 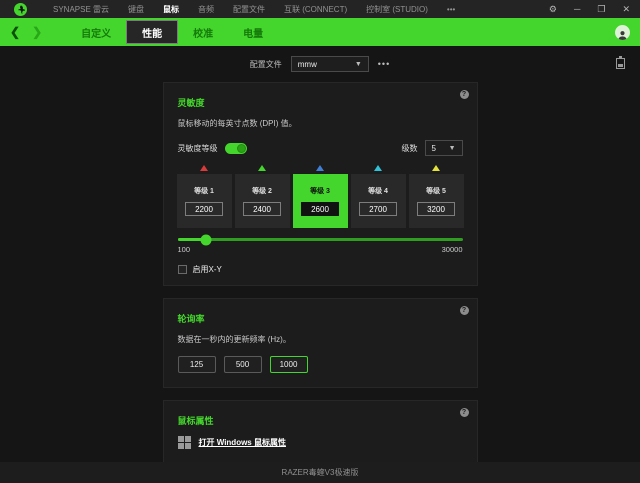 I want to click on slider-range-labels: 100 30000, so click(x=320, y=249).